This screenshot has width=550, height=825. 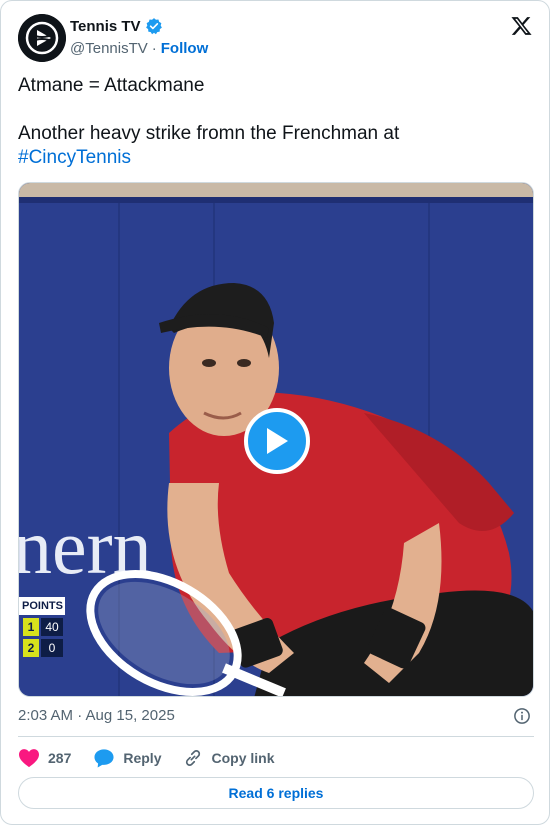 What do you see at coordinates (276, 736) in the screenshot?
I see `divider` at bounding box center [276, 736].